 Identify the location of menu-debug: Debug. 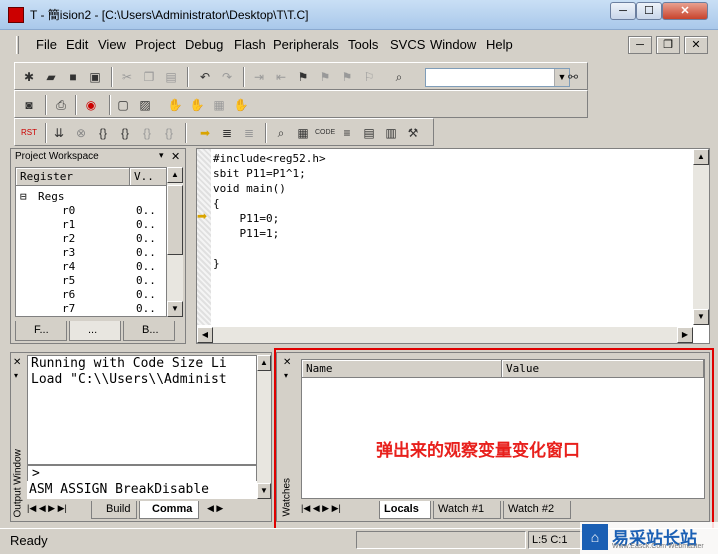
(204, 44).